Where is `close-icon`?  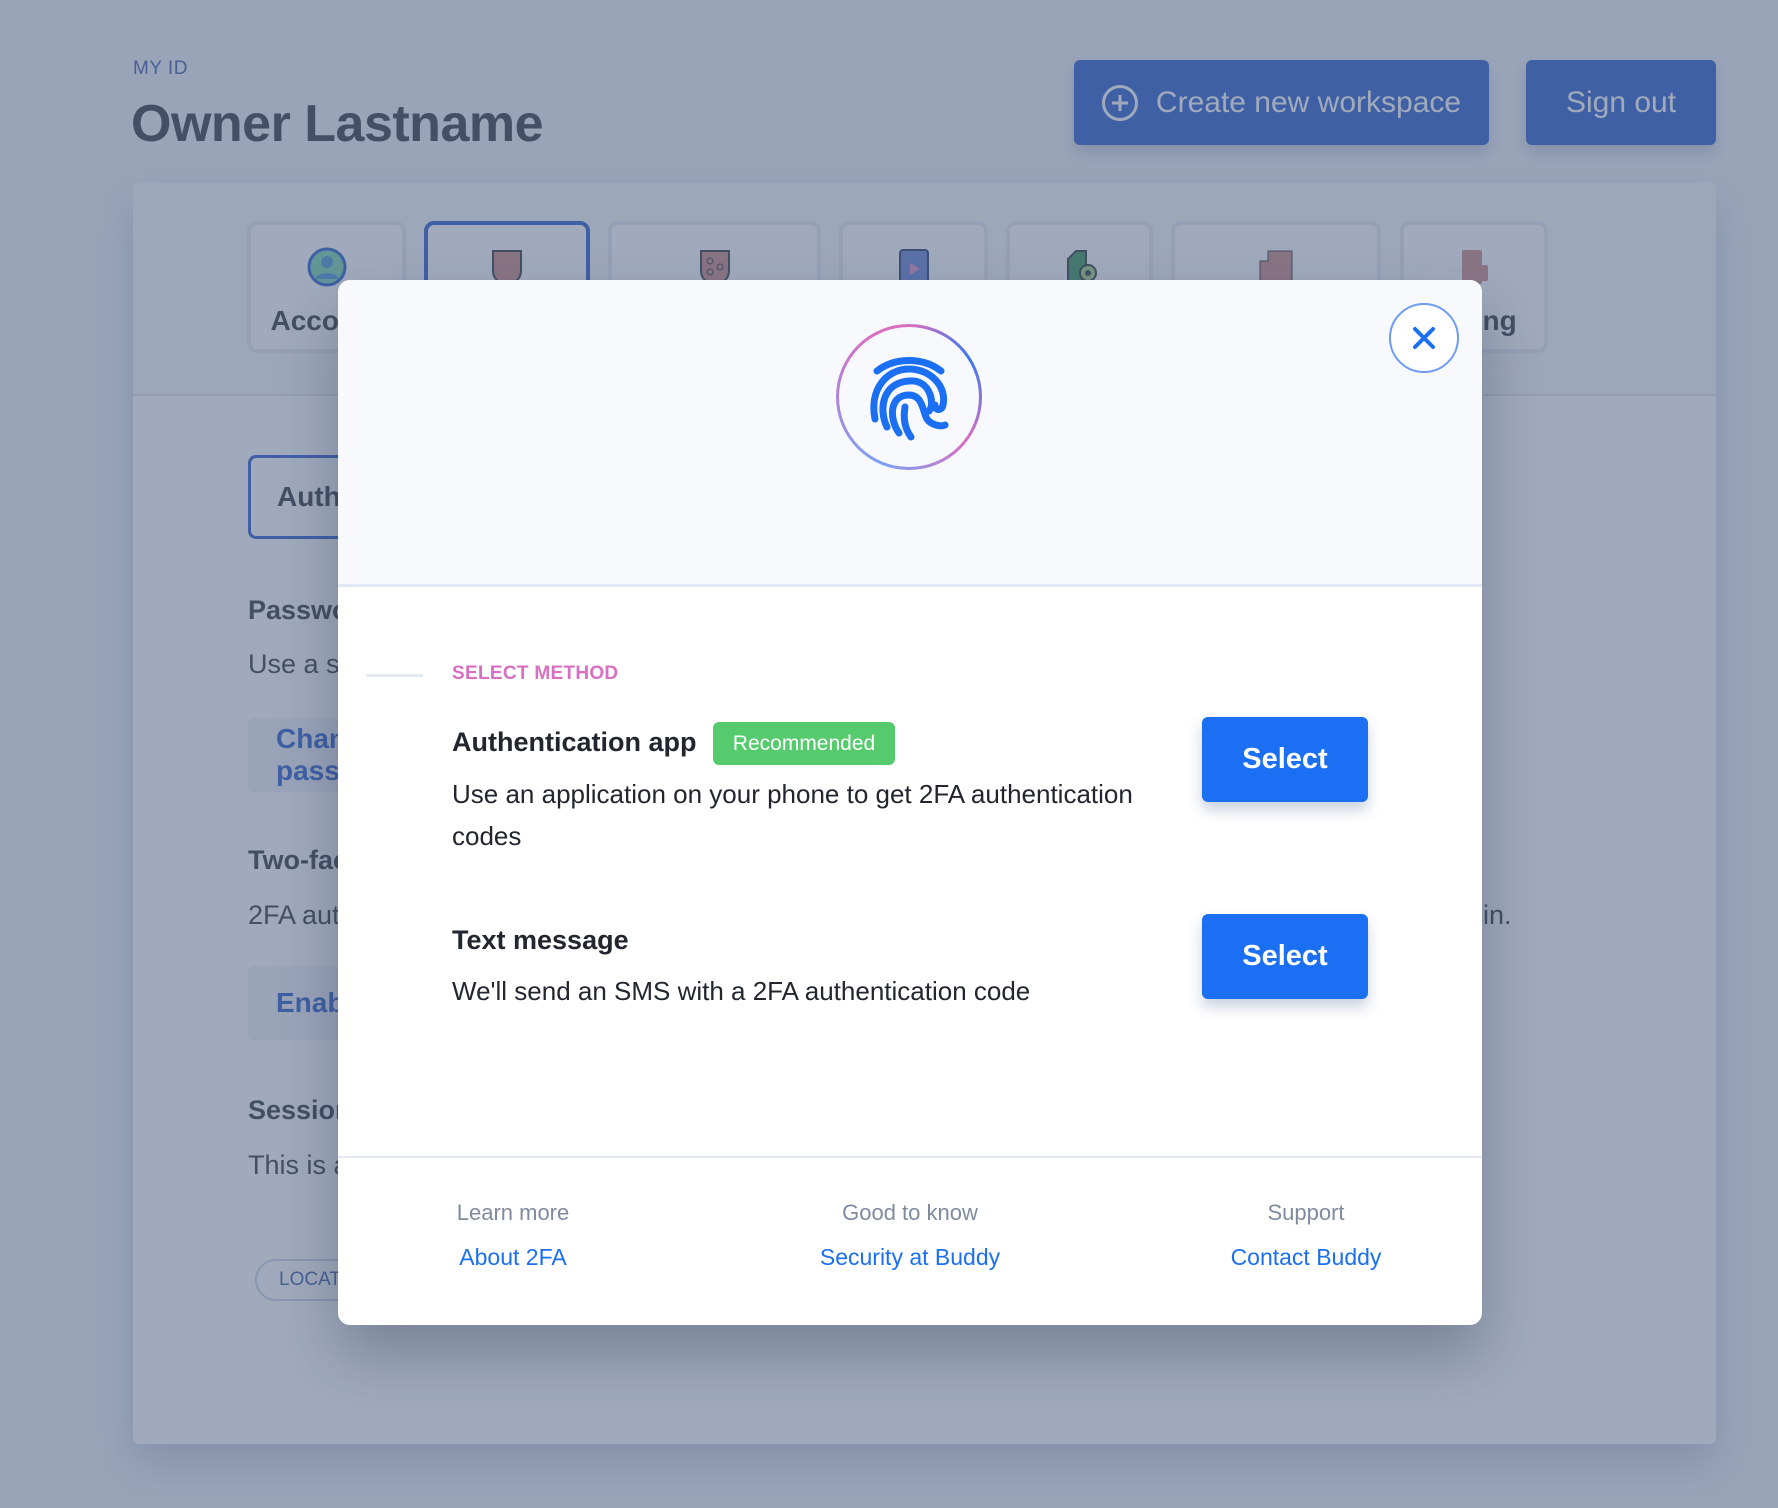
close-icon is located at coordinates (1424, 338).